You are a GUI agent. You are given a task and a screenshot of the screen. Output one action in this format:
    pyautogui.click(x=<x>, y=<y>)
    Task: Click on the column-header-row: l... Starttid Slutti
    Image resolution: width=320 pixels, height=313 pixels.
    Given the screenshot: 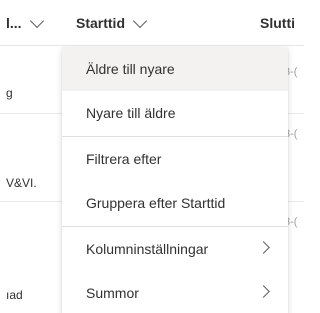 What is the action you would take?
    pyautogui.click(x=152, y=23)
    